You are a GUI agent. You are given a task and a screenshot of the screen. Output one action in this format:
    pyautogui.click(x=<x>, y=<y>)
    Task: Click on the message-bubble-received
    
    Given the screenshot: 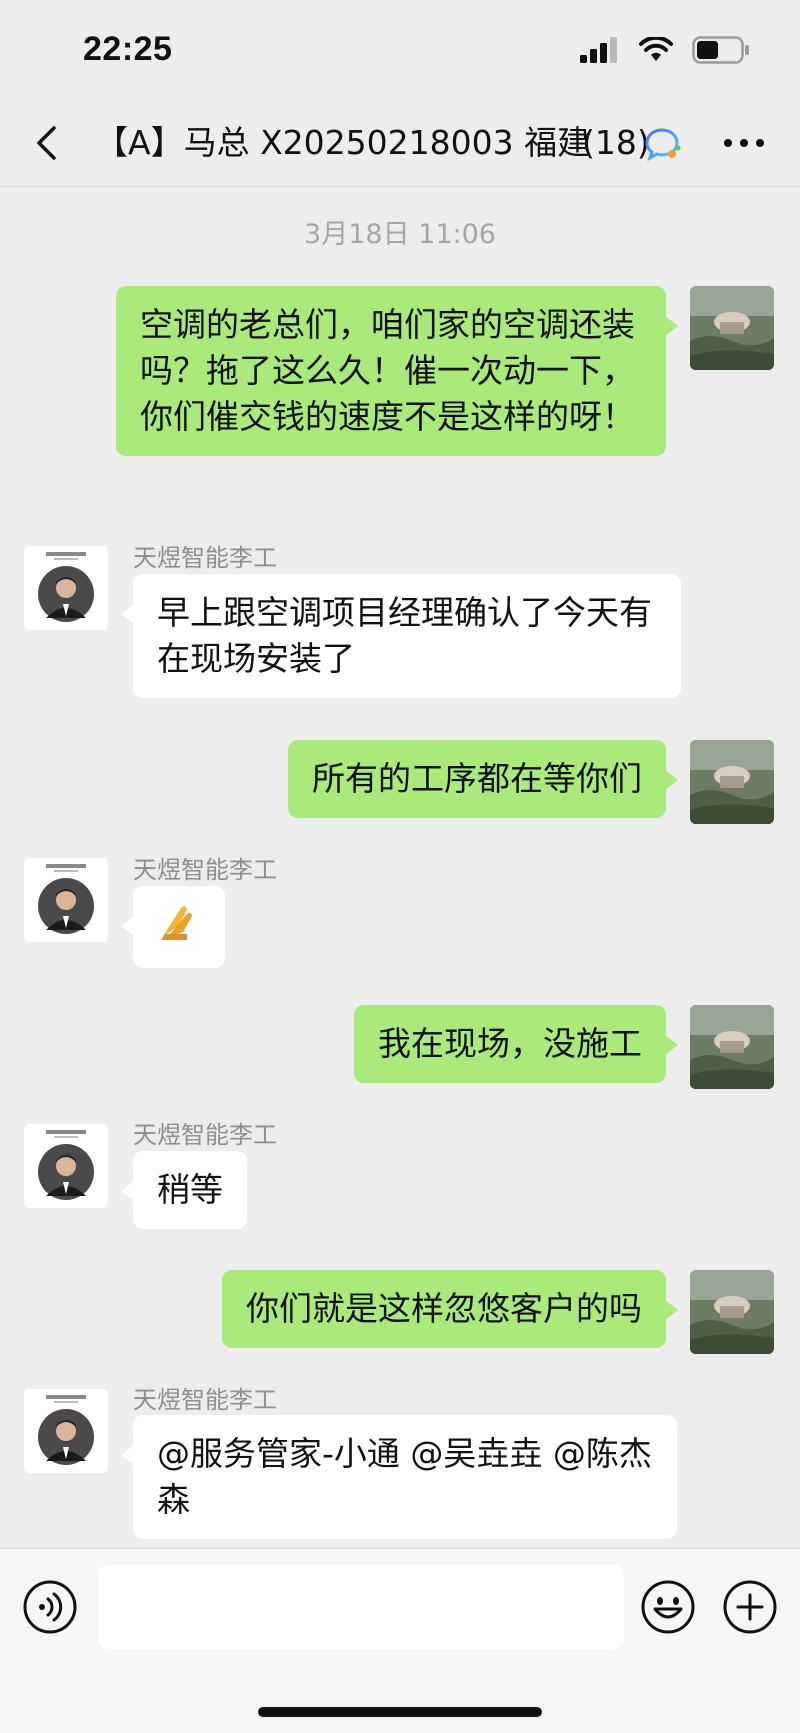 What is the action you would take?
    pyautogui.click(x=173, y=927)
    